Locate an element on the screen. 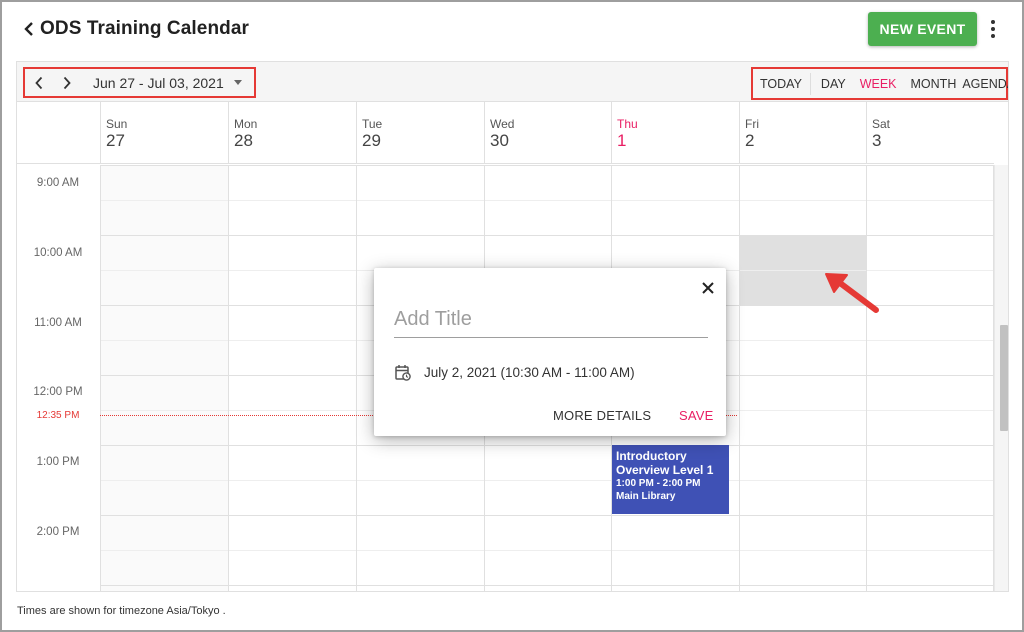  event-date-text: July 2, 2021 (10:30 AM - 11:00 AM) is located at coordinates (529, 372).